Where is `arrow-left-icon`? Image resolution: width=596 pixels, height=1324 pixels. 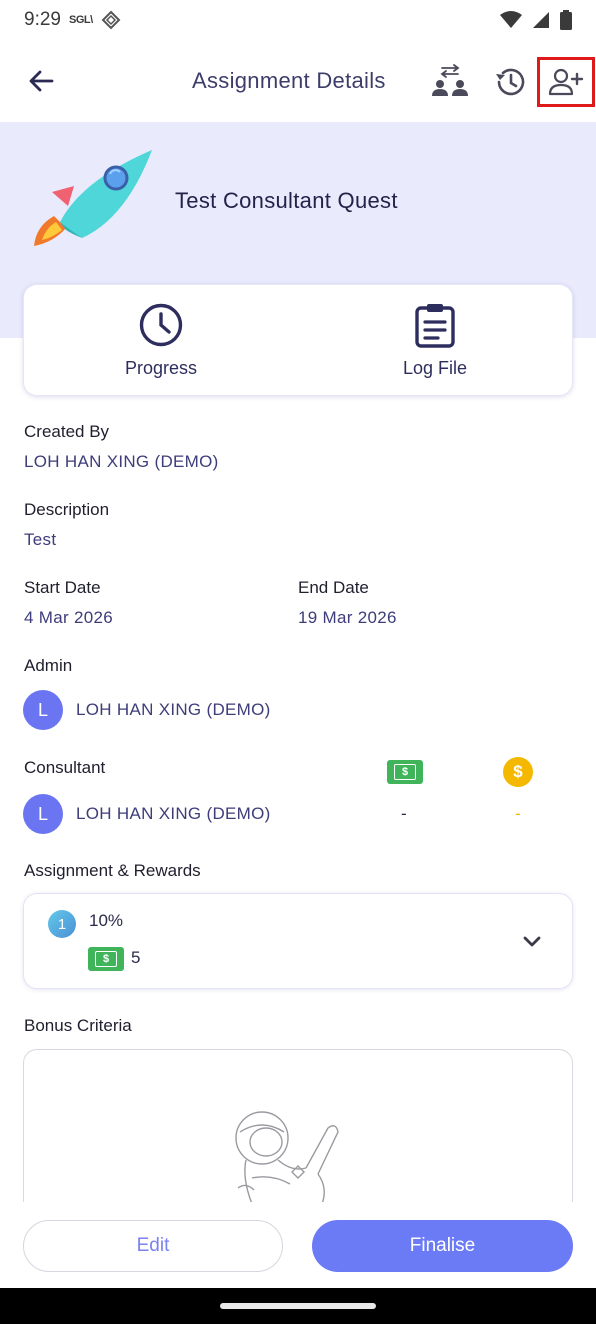 arrow-left-icon is located at coordinates (41, 81).